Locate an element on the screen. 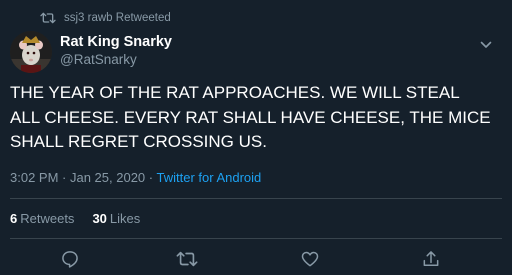  share-icon is located at coordinates (431, 261).